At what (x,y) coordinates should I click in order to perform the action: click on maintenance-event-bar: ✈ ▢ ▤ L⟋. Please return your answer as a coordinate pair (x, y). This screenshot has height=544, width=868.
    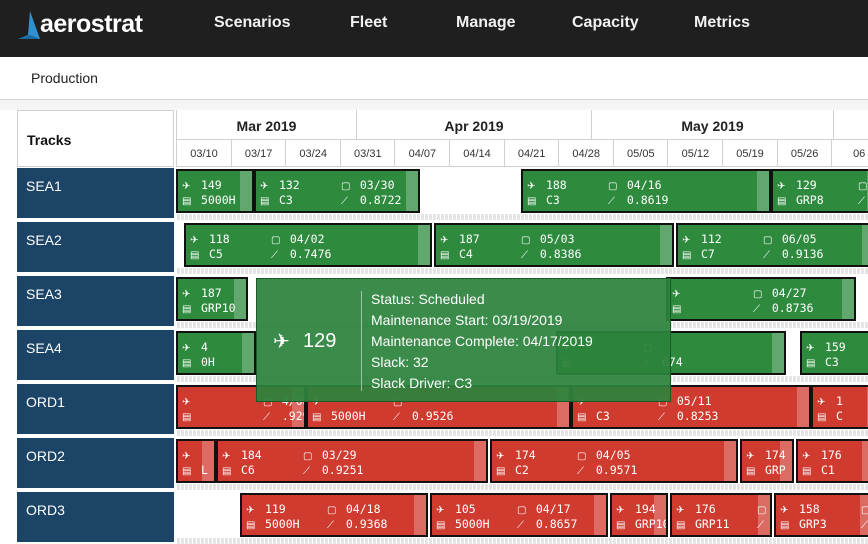
    Looking at the image, I should click on (196, 461).